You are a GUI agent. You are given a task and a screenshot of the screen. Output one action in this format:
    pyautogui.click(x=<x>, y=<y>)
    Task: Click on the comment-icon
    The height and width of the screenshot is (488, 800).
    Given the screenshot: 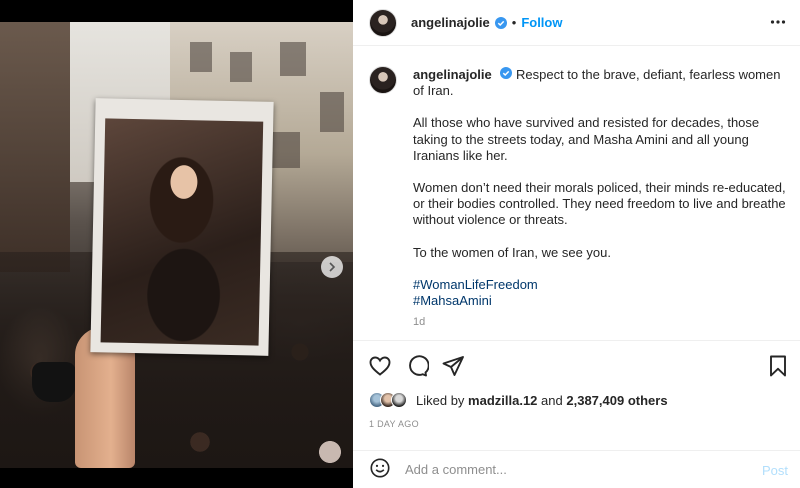 What is the action you would take?
    pyautogui.click(x=417, y=367)
    